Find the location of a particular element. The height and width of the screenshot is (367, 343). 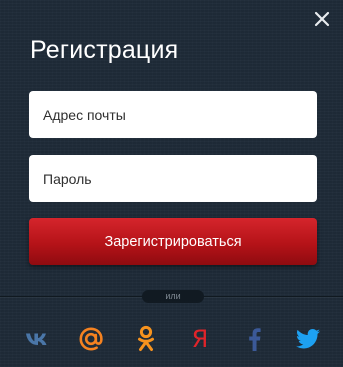

social-login-row: Я is located at coordinates (171, 339).